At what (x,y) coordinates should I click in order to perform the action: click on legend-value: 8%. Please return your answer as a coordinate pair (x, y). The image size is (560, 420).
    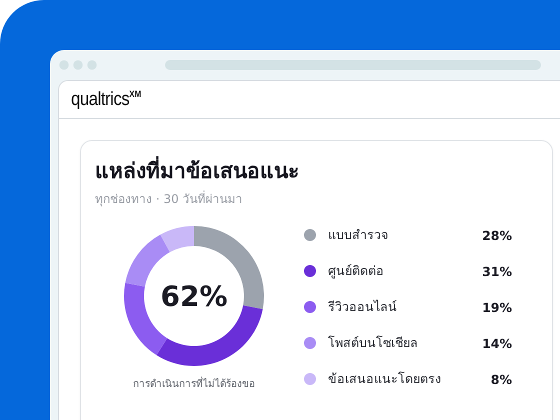
    Looking at the image, I should click on (501, 379).